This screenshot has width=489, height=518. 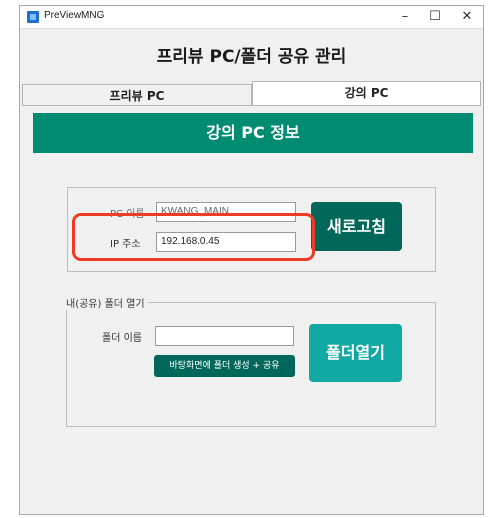 I want to click on folder-group-legend: 내(공유) 폴더 열기, so click(x=107, y=302).